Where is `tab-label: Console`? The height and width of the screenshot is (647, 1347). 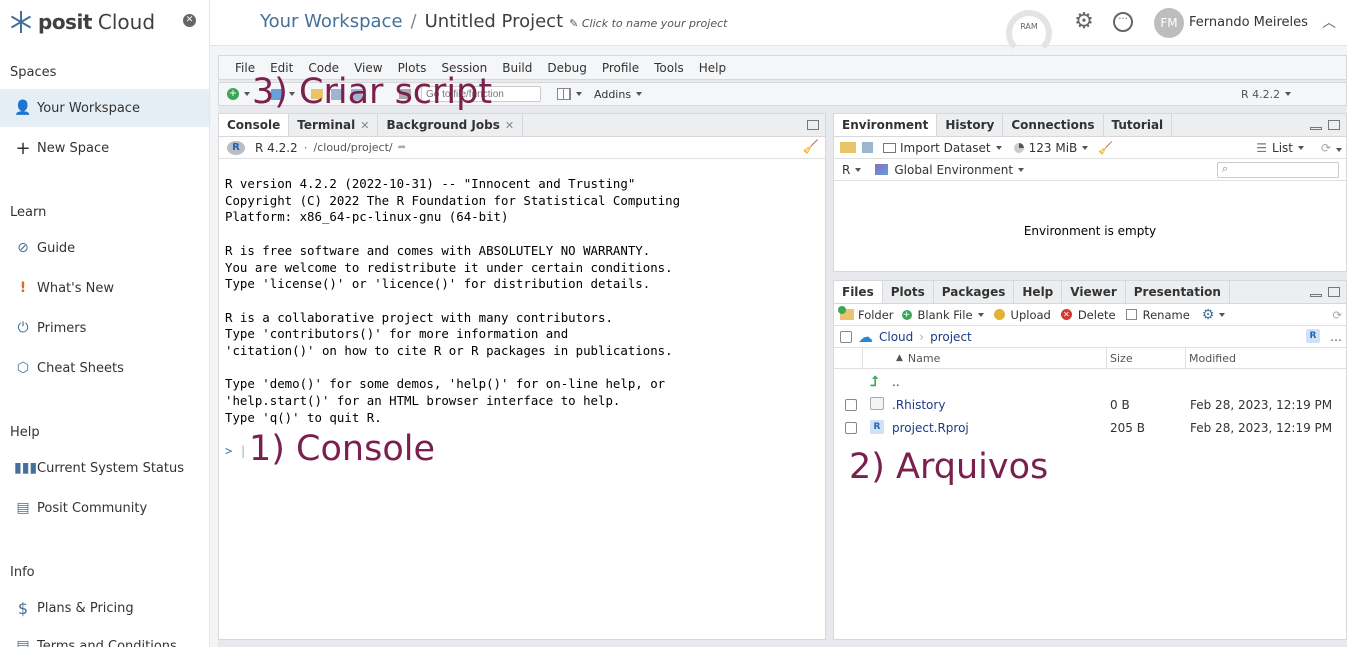 tab-label: Console is located at coordinates (254, 125).